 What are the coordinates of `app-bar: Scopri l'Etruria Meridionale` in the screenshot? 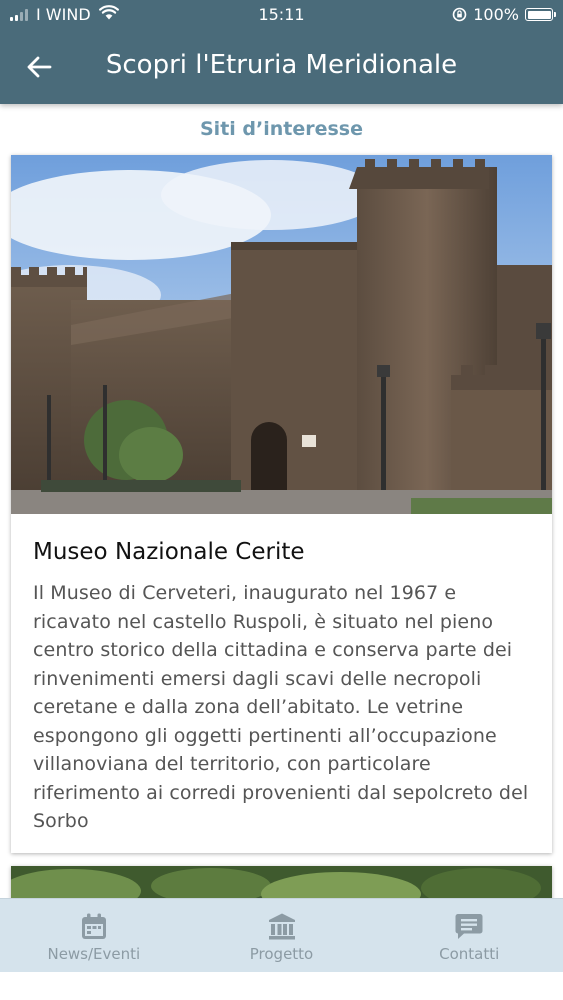 It's located at (281, 67).